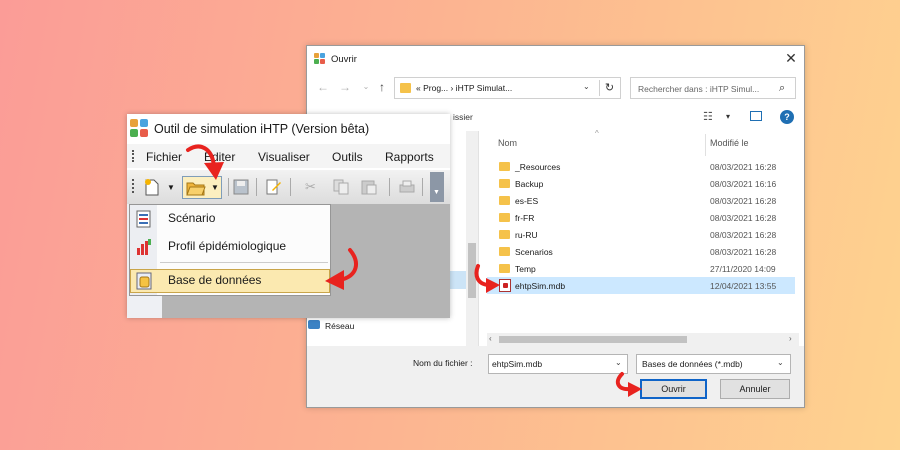  Describe the element at coordinates (214, 171) in the screenshot. I see `arrowhead-open` at that location.